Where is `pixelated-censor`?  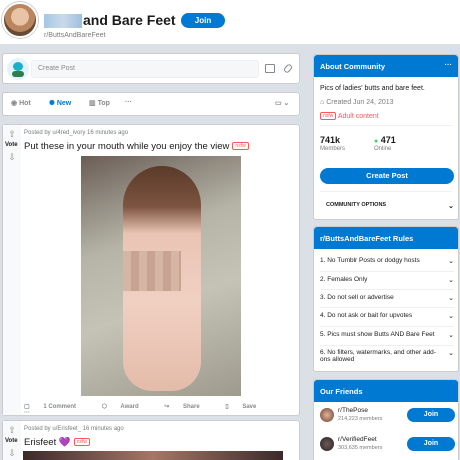 pixelated-censor is located at coordinates (152, 271).